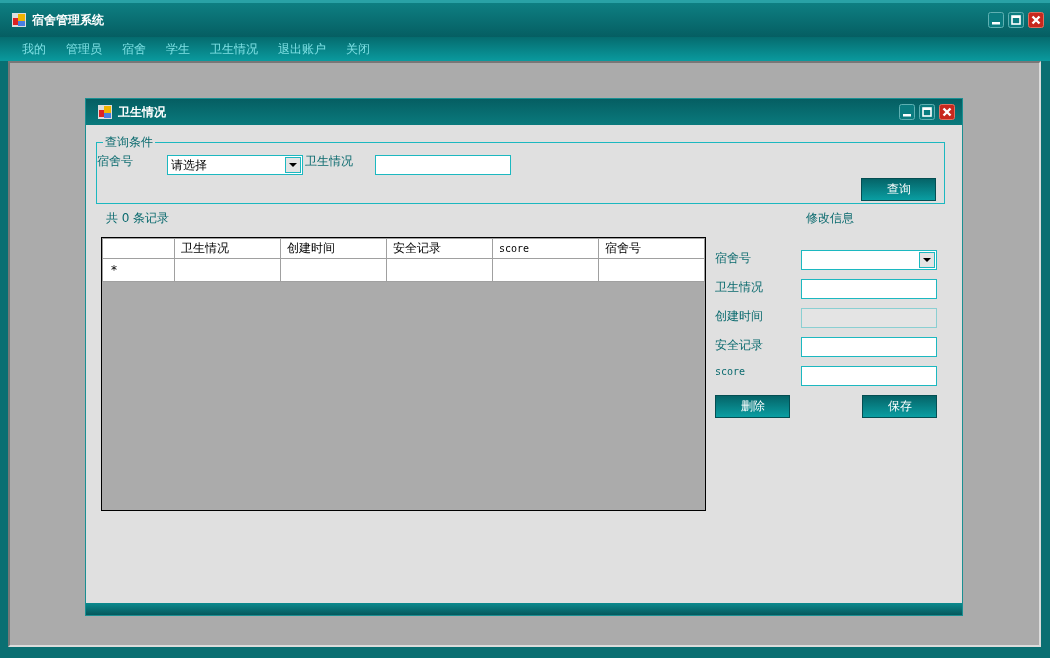  I want to click on column-header: score, so click(545, 248).